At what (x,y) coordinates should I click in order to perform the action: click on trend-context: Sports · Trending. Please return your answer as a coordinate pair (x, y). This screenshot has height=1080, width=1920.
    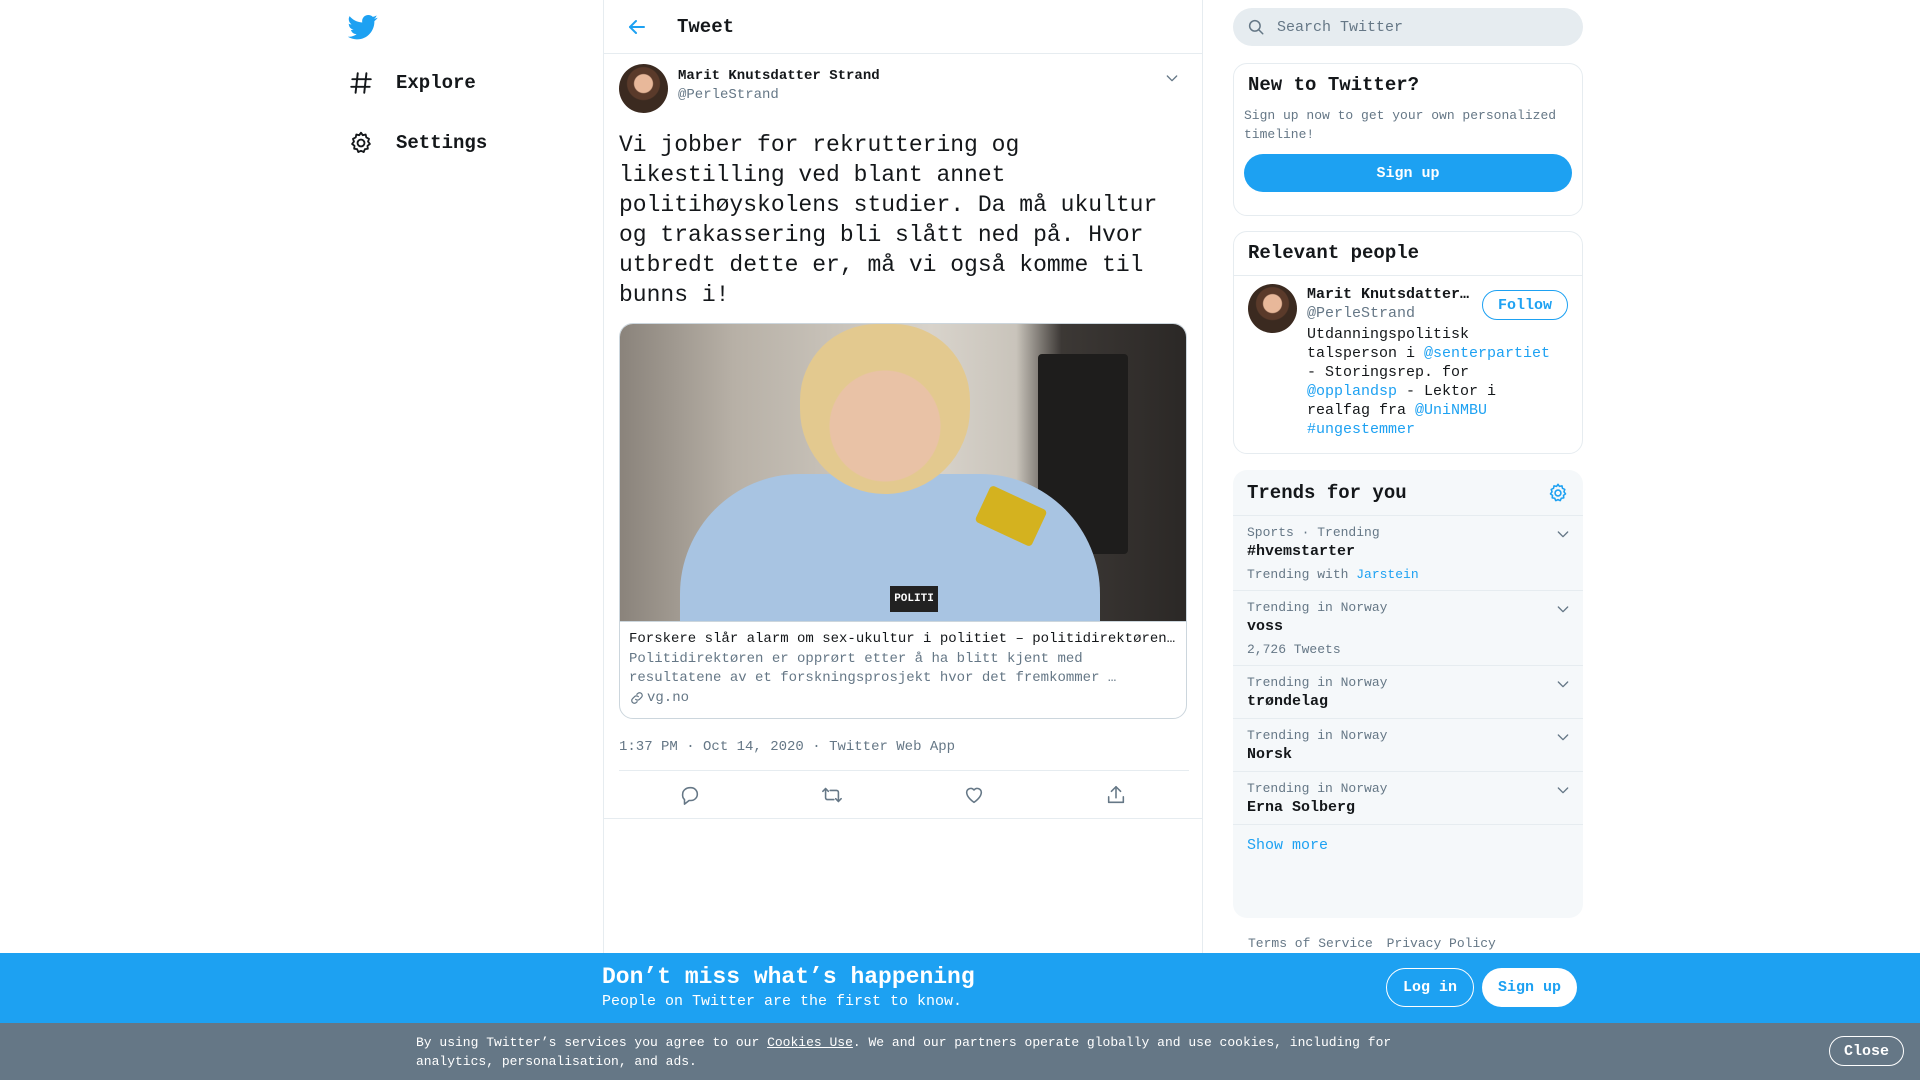
    Looking at the image, I should click on (1313, 532).